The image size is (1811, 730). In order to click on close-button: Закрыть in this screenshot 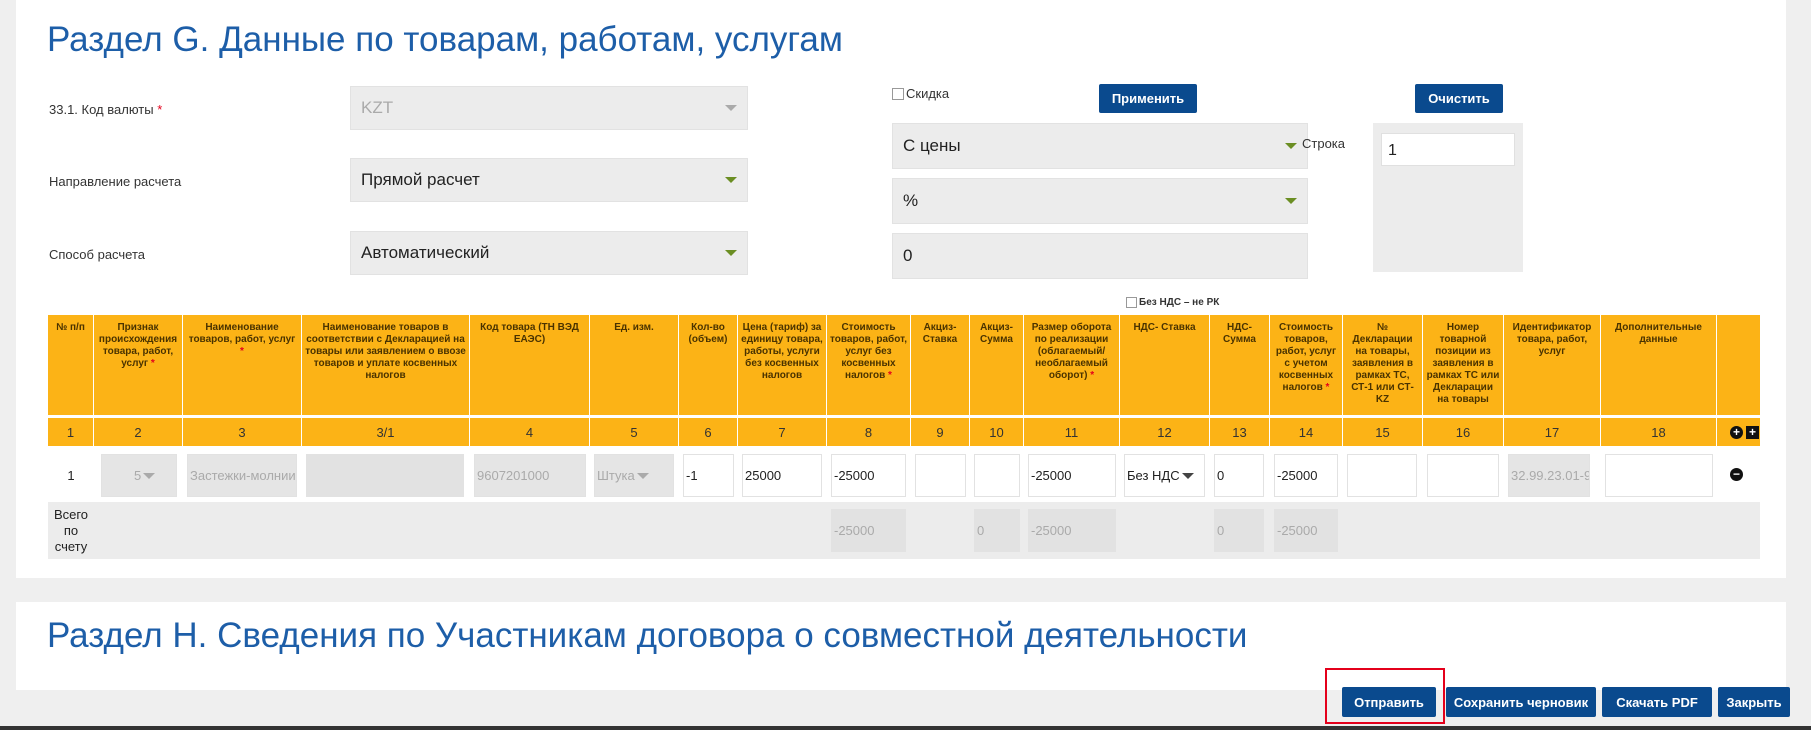, I will do `click(1754, 702)`.